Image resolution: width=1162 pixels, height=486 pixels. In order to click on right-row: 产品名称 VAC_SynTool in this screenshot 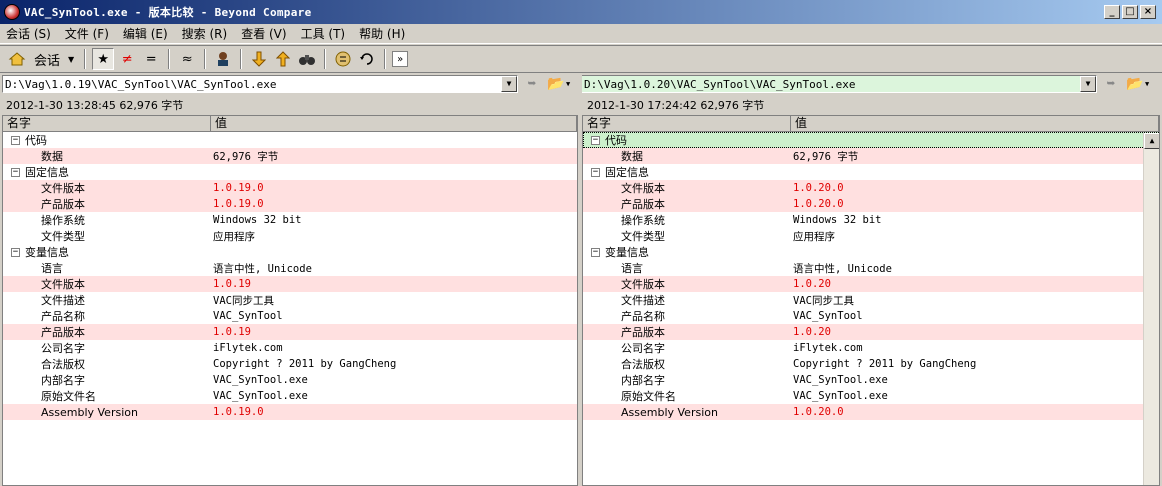, I will do `click(871, 316)`.